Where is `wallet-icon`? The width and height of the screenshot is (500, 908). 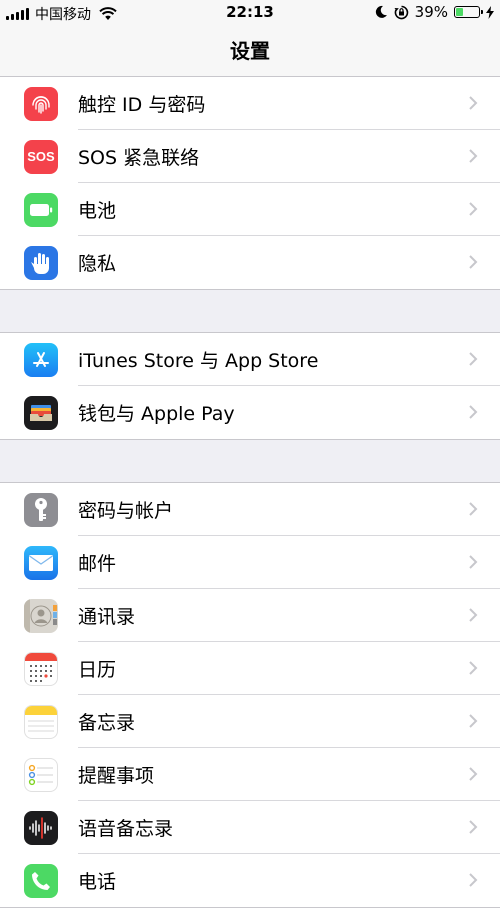 wallet-icon is located at coordinates (41, 412).